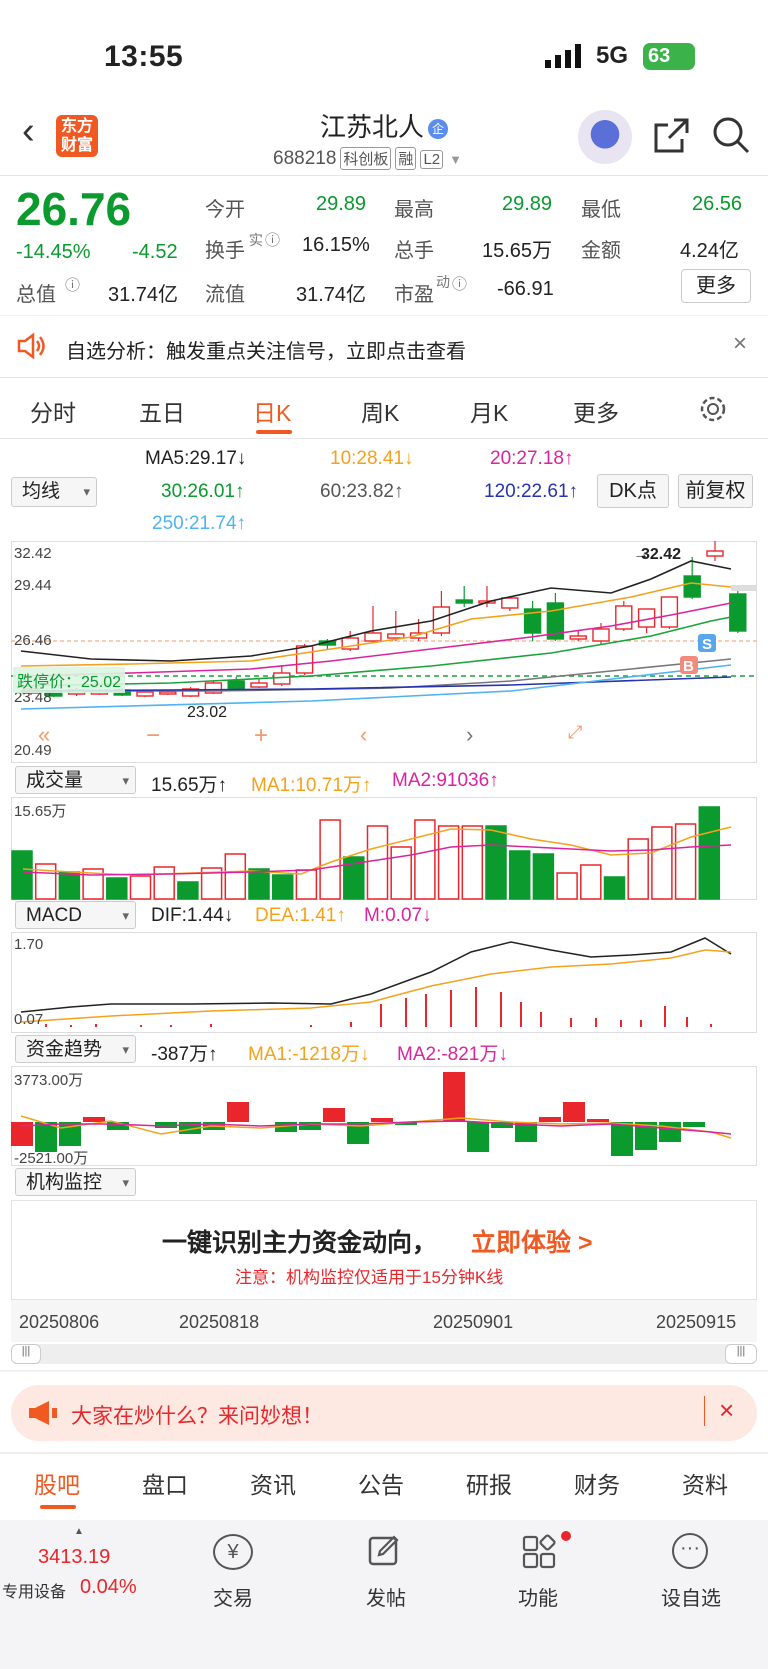 The image size is (768, 1669). Describe the element at coordinates (633, 491) in the screenshot. I see `dk-point-button: DK点` at that location.